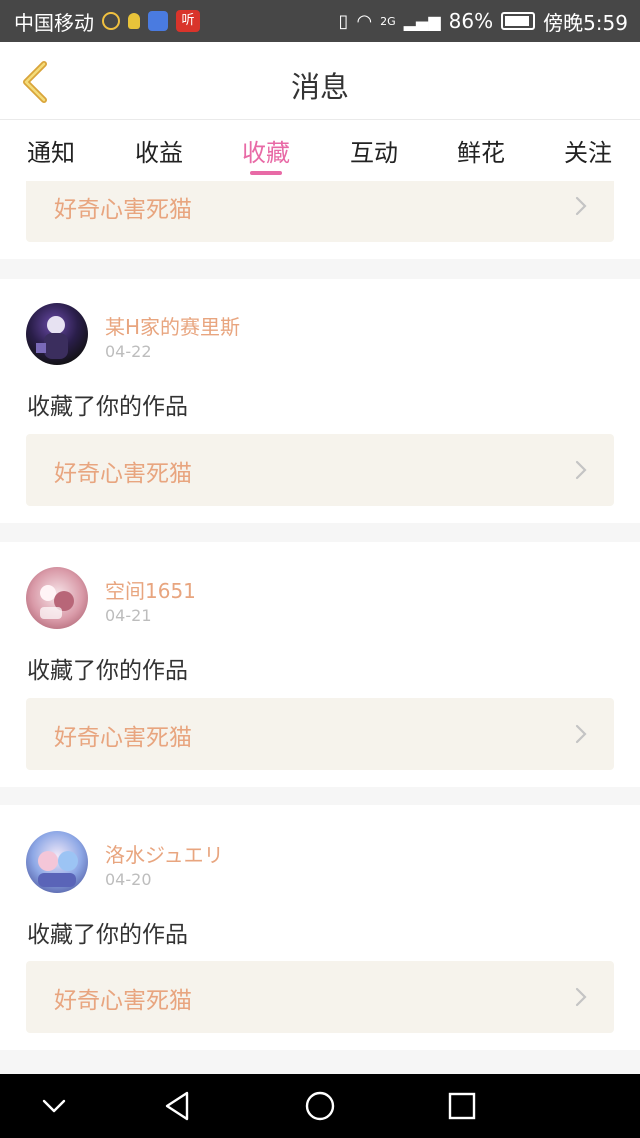 Image resolution: width=640 pixels, height=1138 pixels. Describe the element at coordinates (158, 21) in the screenshot. I see `music-app-icon` at that location.